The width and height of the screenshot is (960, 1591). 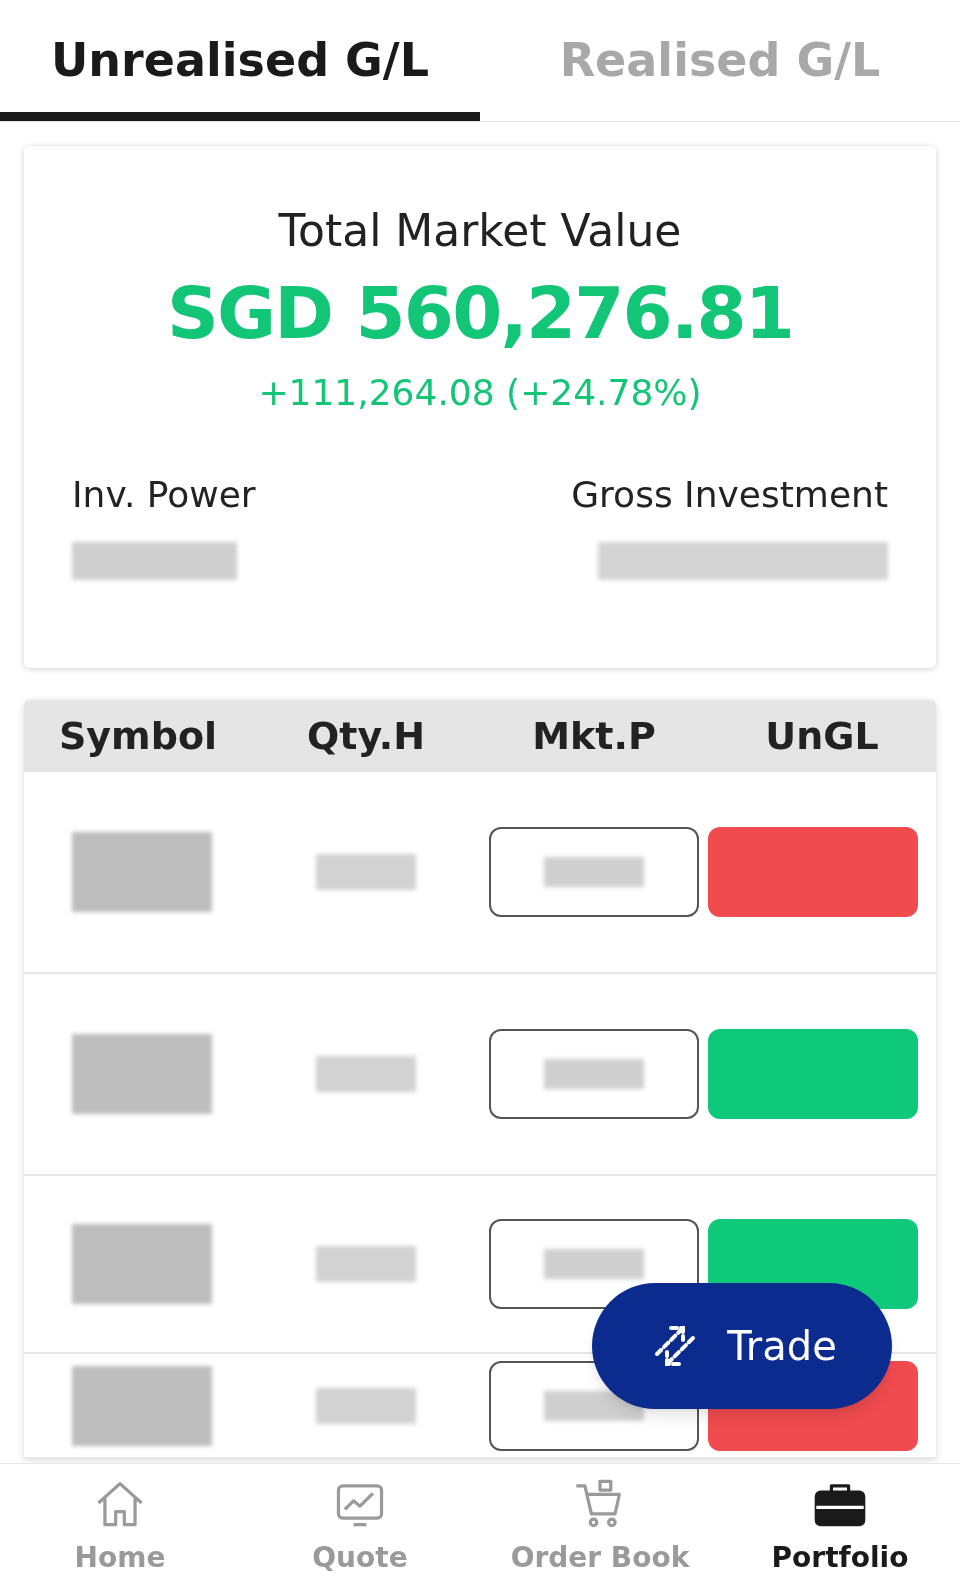 What do you see at coordinates (720, 60) in the screenshot?
I see `tab: Realised G/L` at bounding box center [720, 60].